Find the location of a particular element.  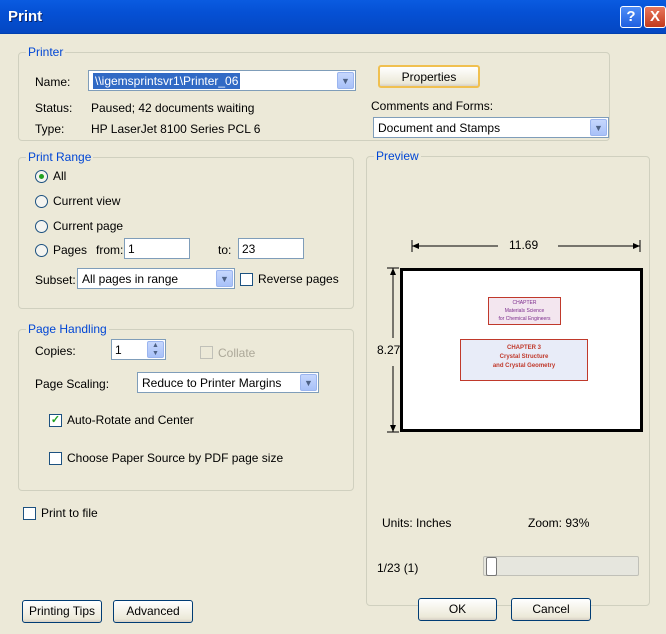

pages-radio is located at coordinates (41, 250).